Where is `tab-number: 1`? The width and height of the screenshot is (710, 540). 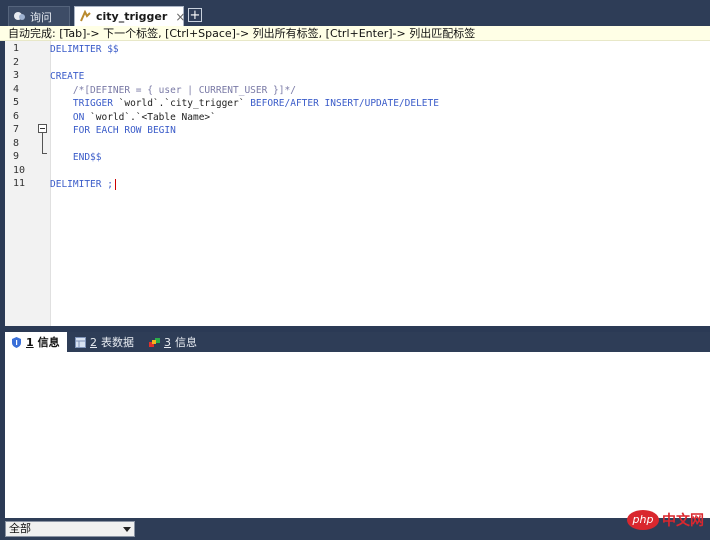 tab-number: 1 is located at coordinates (30, 342).